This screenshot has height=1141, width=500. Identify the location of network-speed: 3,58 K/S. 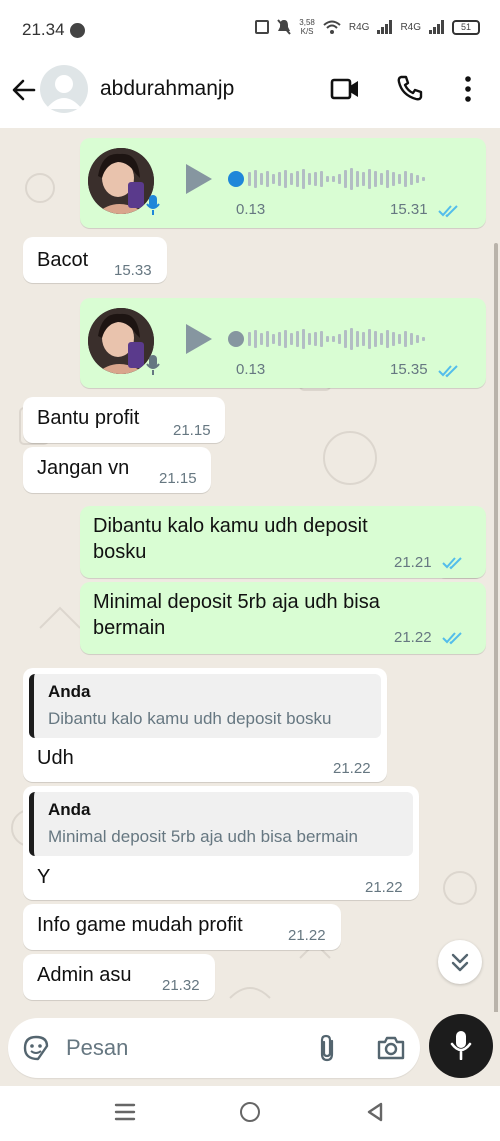
(307, 27).